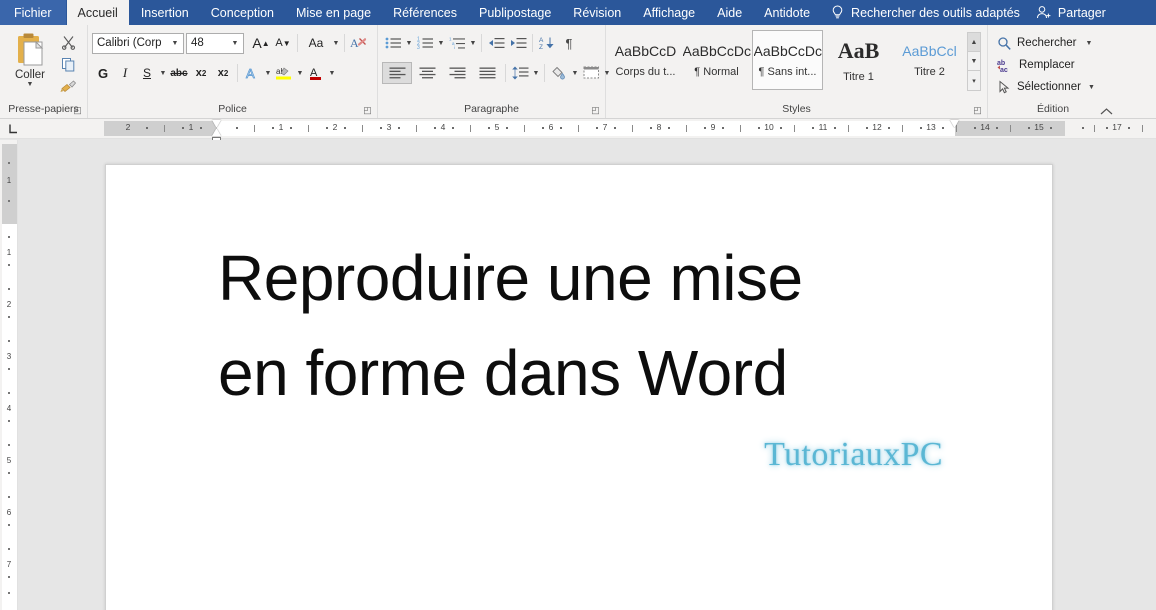 Image resolution: width=1156 pixels, height=610 pixels. I want to click on underline-button: S, so click(147, 73).